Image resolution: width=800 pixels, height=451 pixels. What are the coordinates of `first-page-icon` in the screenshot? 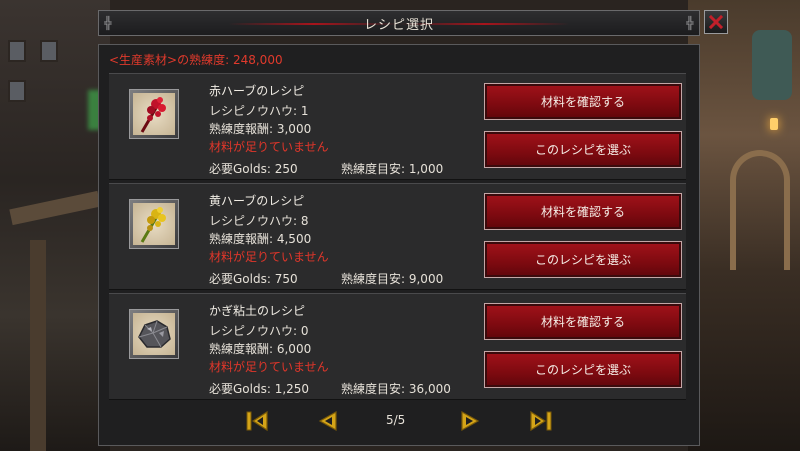 It's located at (257, 421).